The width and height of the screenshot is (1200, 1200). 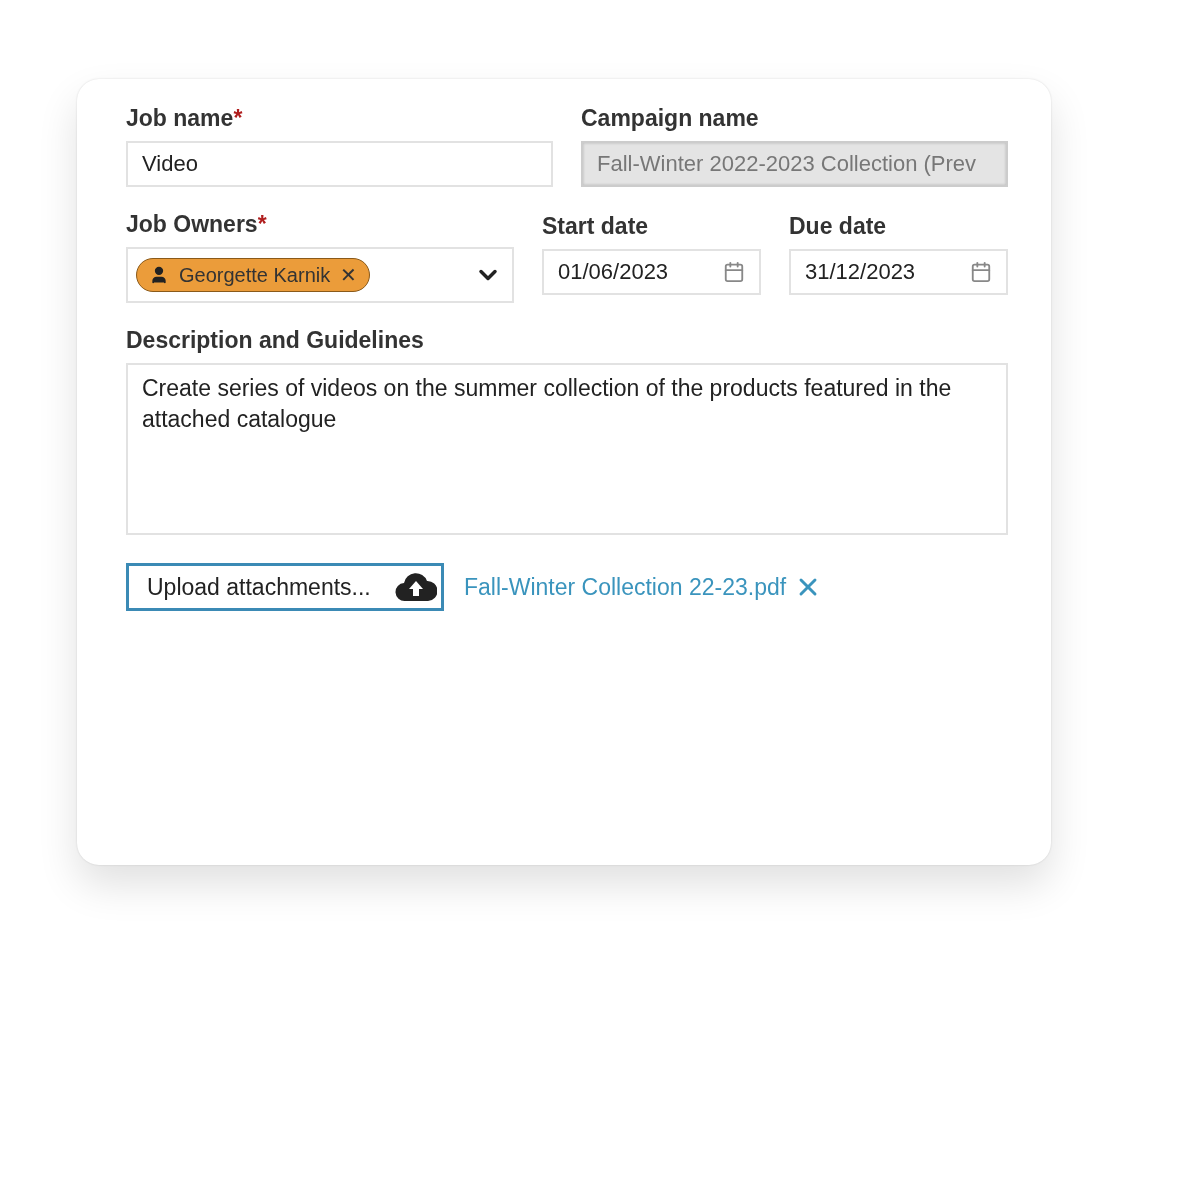 I want to click on remove-chip-button: ✕, so click(x=349, y=275).